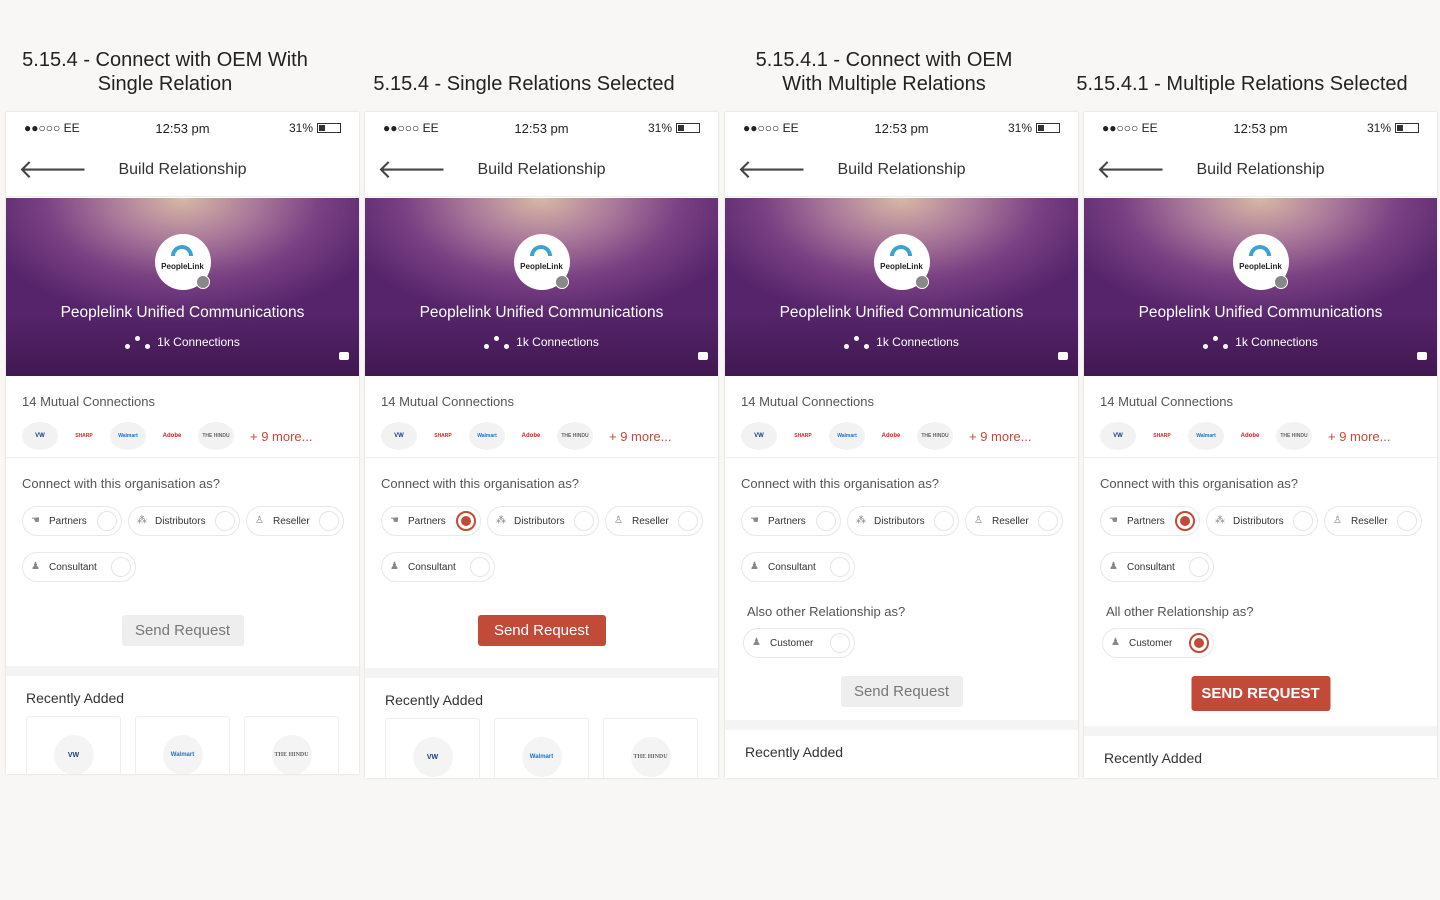 The image size is (1440, 900). What do you see at coordinates (75, 698) in the screenshot?
I see `recently-added-label: Recently Added` at bounding box center [75, 698].